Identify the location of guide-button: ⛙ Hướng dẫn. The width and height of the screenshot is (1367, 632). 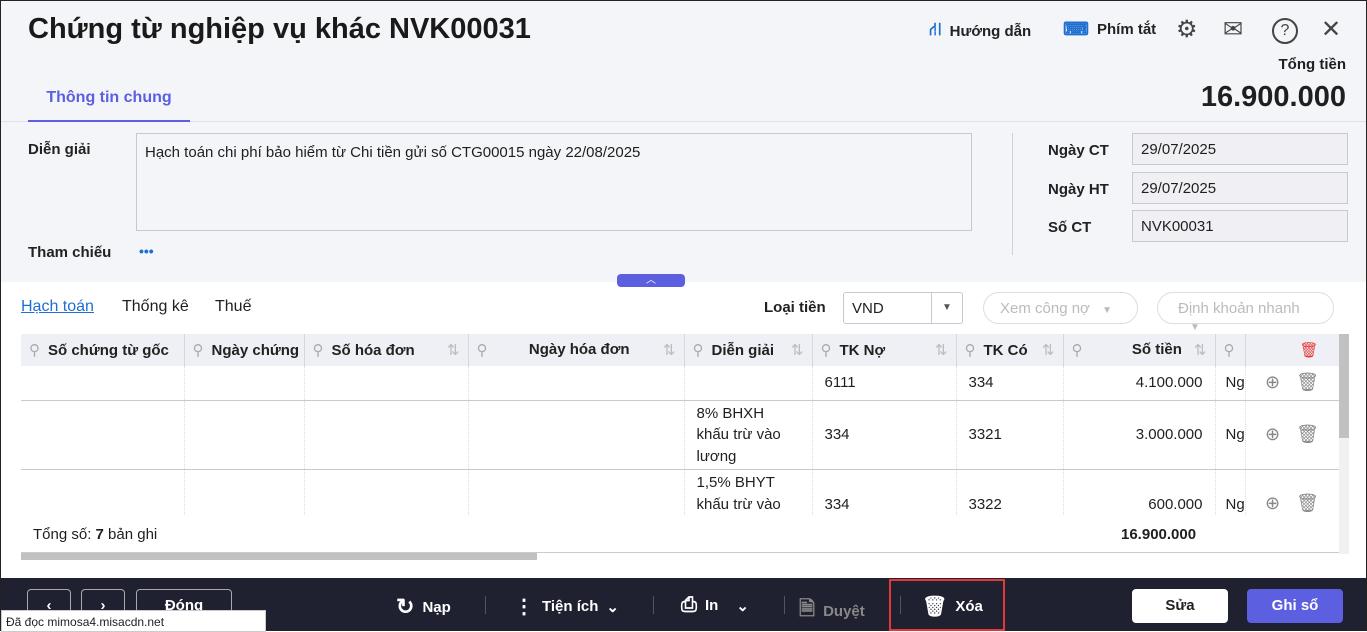
(980, 31).